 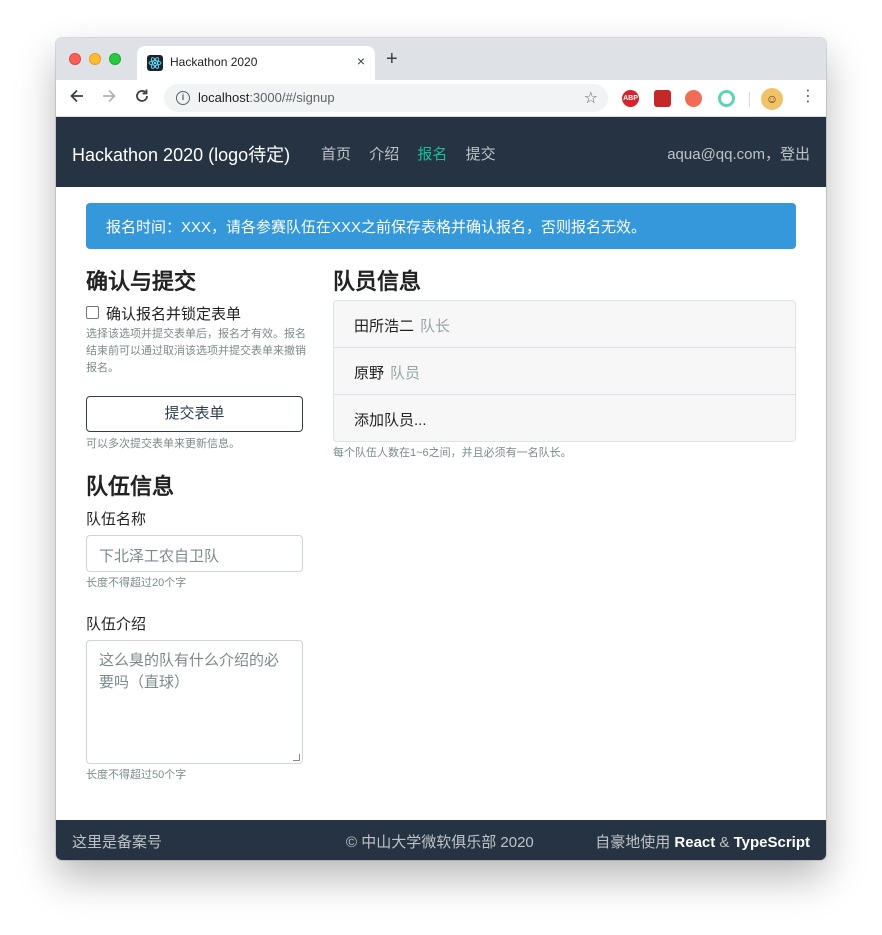 I want to click on confirm-heading: 确认与提交, so click(x=141, y=281).